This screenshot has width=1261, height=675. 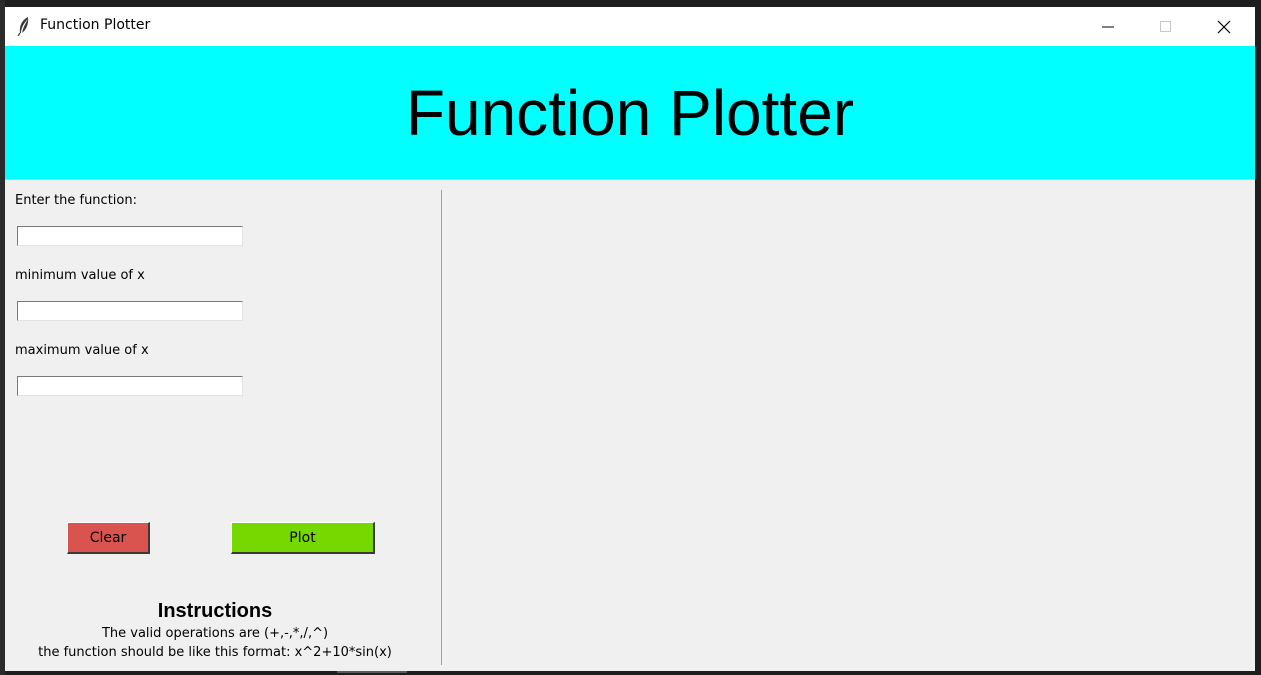 What do you see at coordinates (630, 26) in the screenshot?
I see `title-bar: Function Plotter` at bounding box center [630, 26].